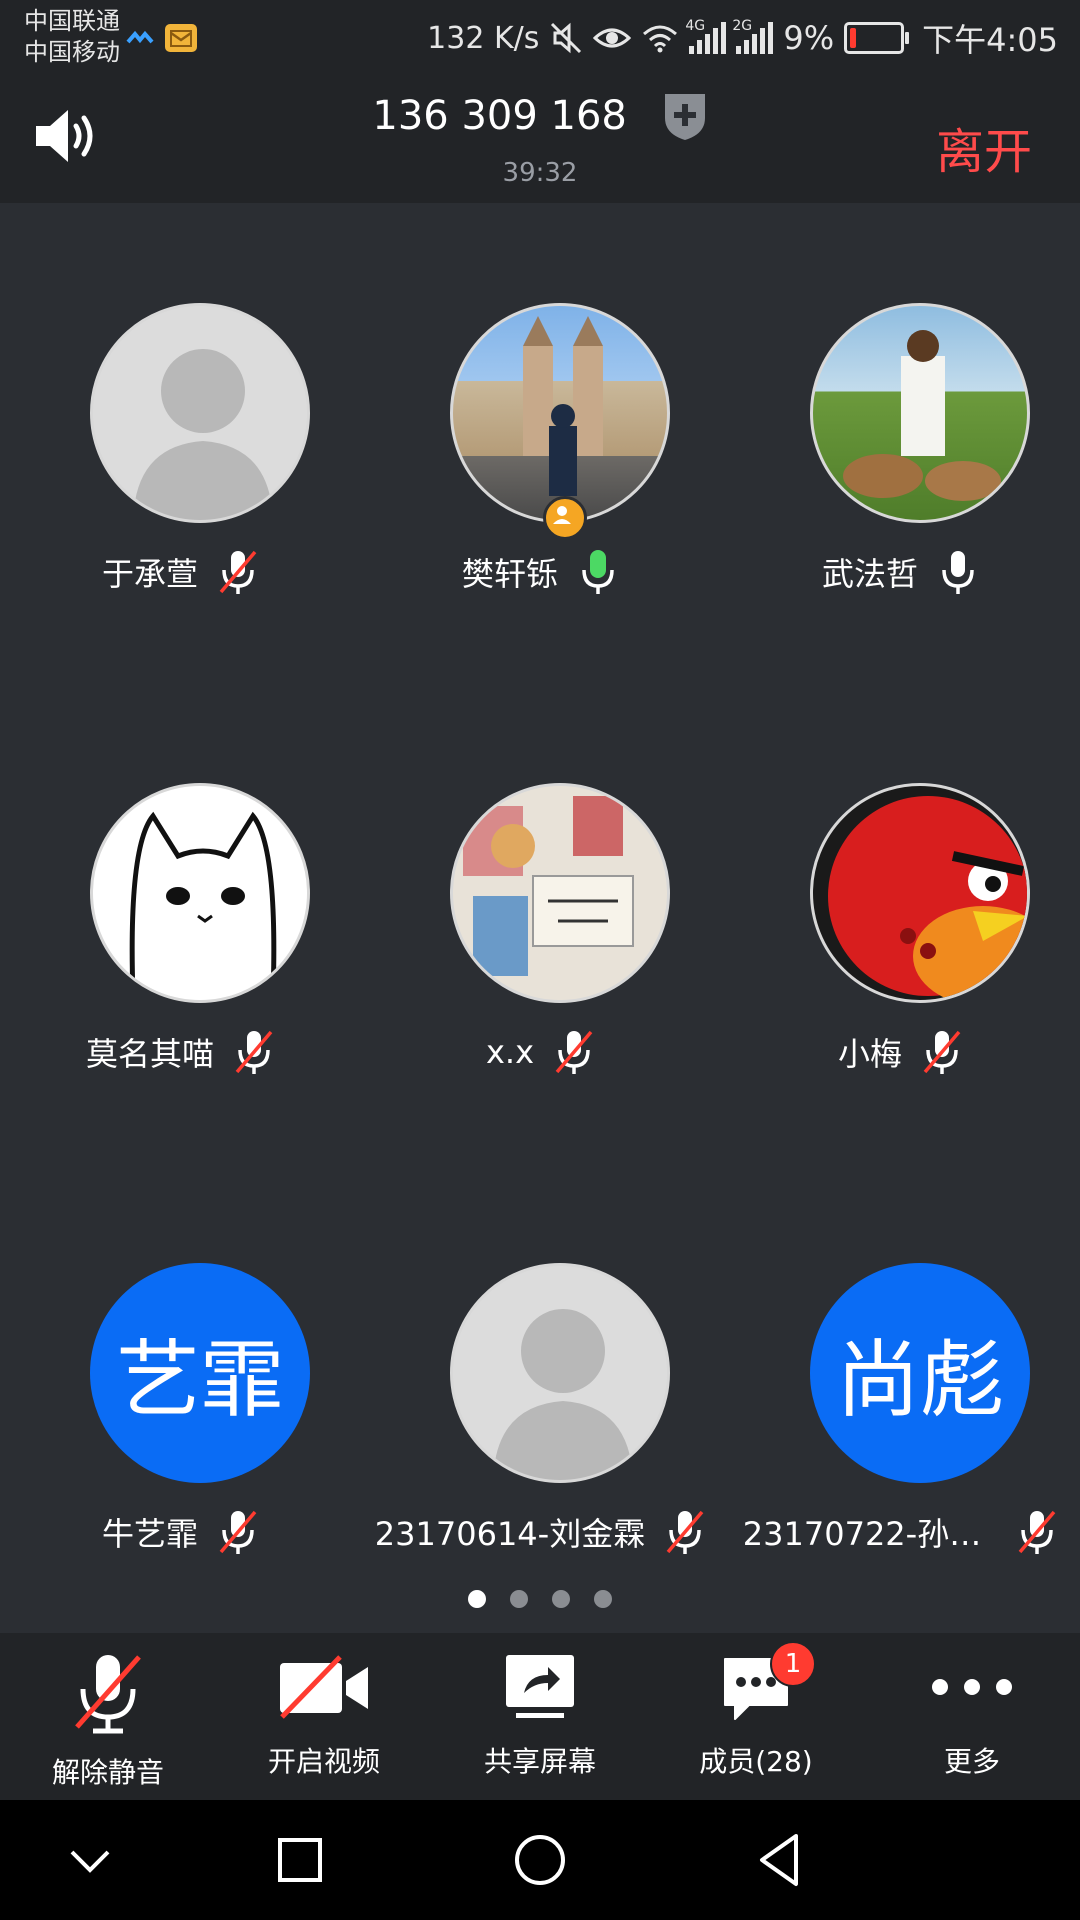 The height and width of the screenshot is (1920, 1080). Describe the element at coordinates (72, 37) in the screenshot. I see `carrier-info: 中国联通 中国移动` at that location.